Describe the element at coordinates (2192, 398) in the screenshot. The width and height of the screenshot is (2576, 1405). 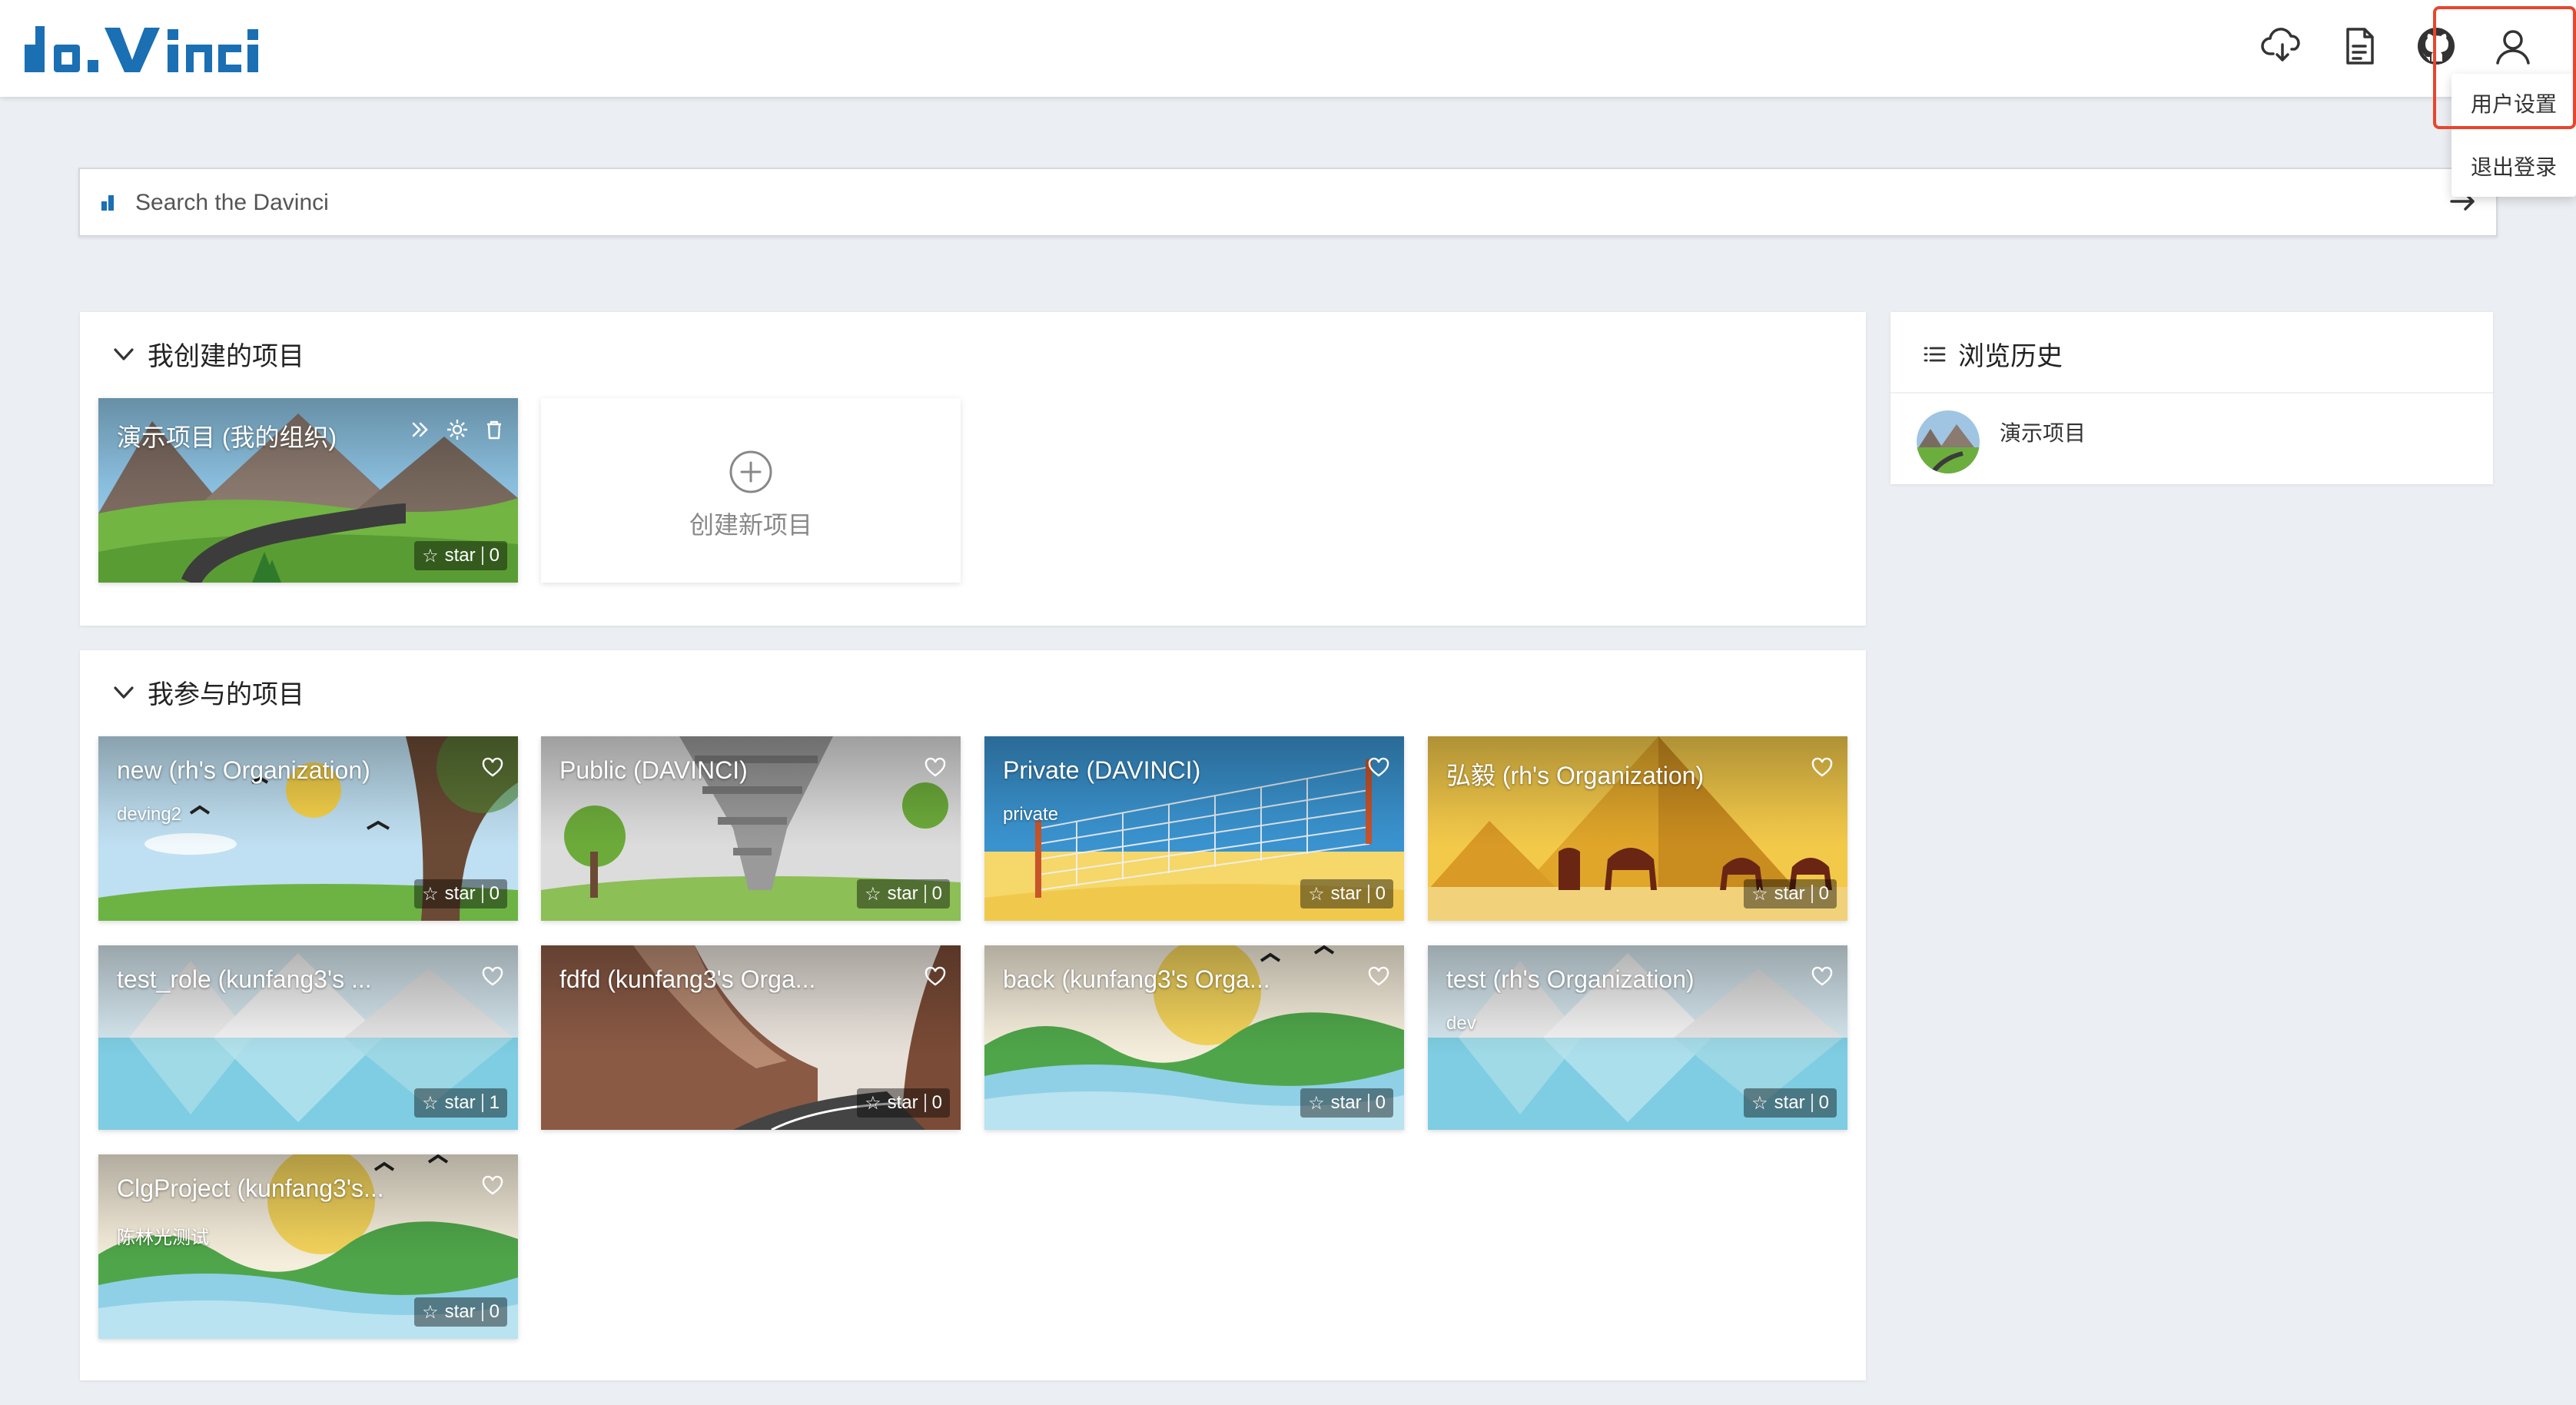
I see `history-panel: 浏览历史 演示项目` at that location.